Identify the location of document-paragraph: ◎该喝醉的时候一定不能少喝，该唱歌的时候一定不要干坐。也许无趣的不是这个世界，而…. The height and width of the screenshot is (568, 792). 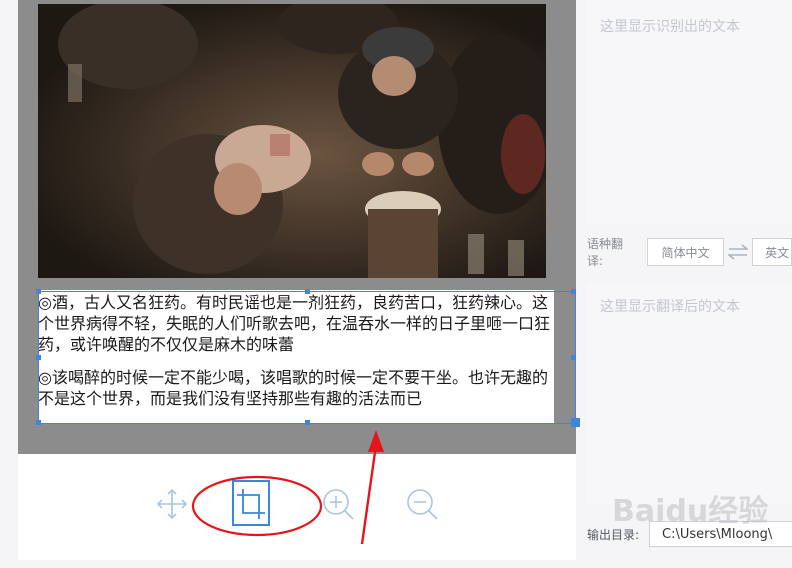
(293, 388).